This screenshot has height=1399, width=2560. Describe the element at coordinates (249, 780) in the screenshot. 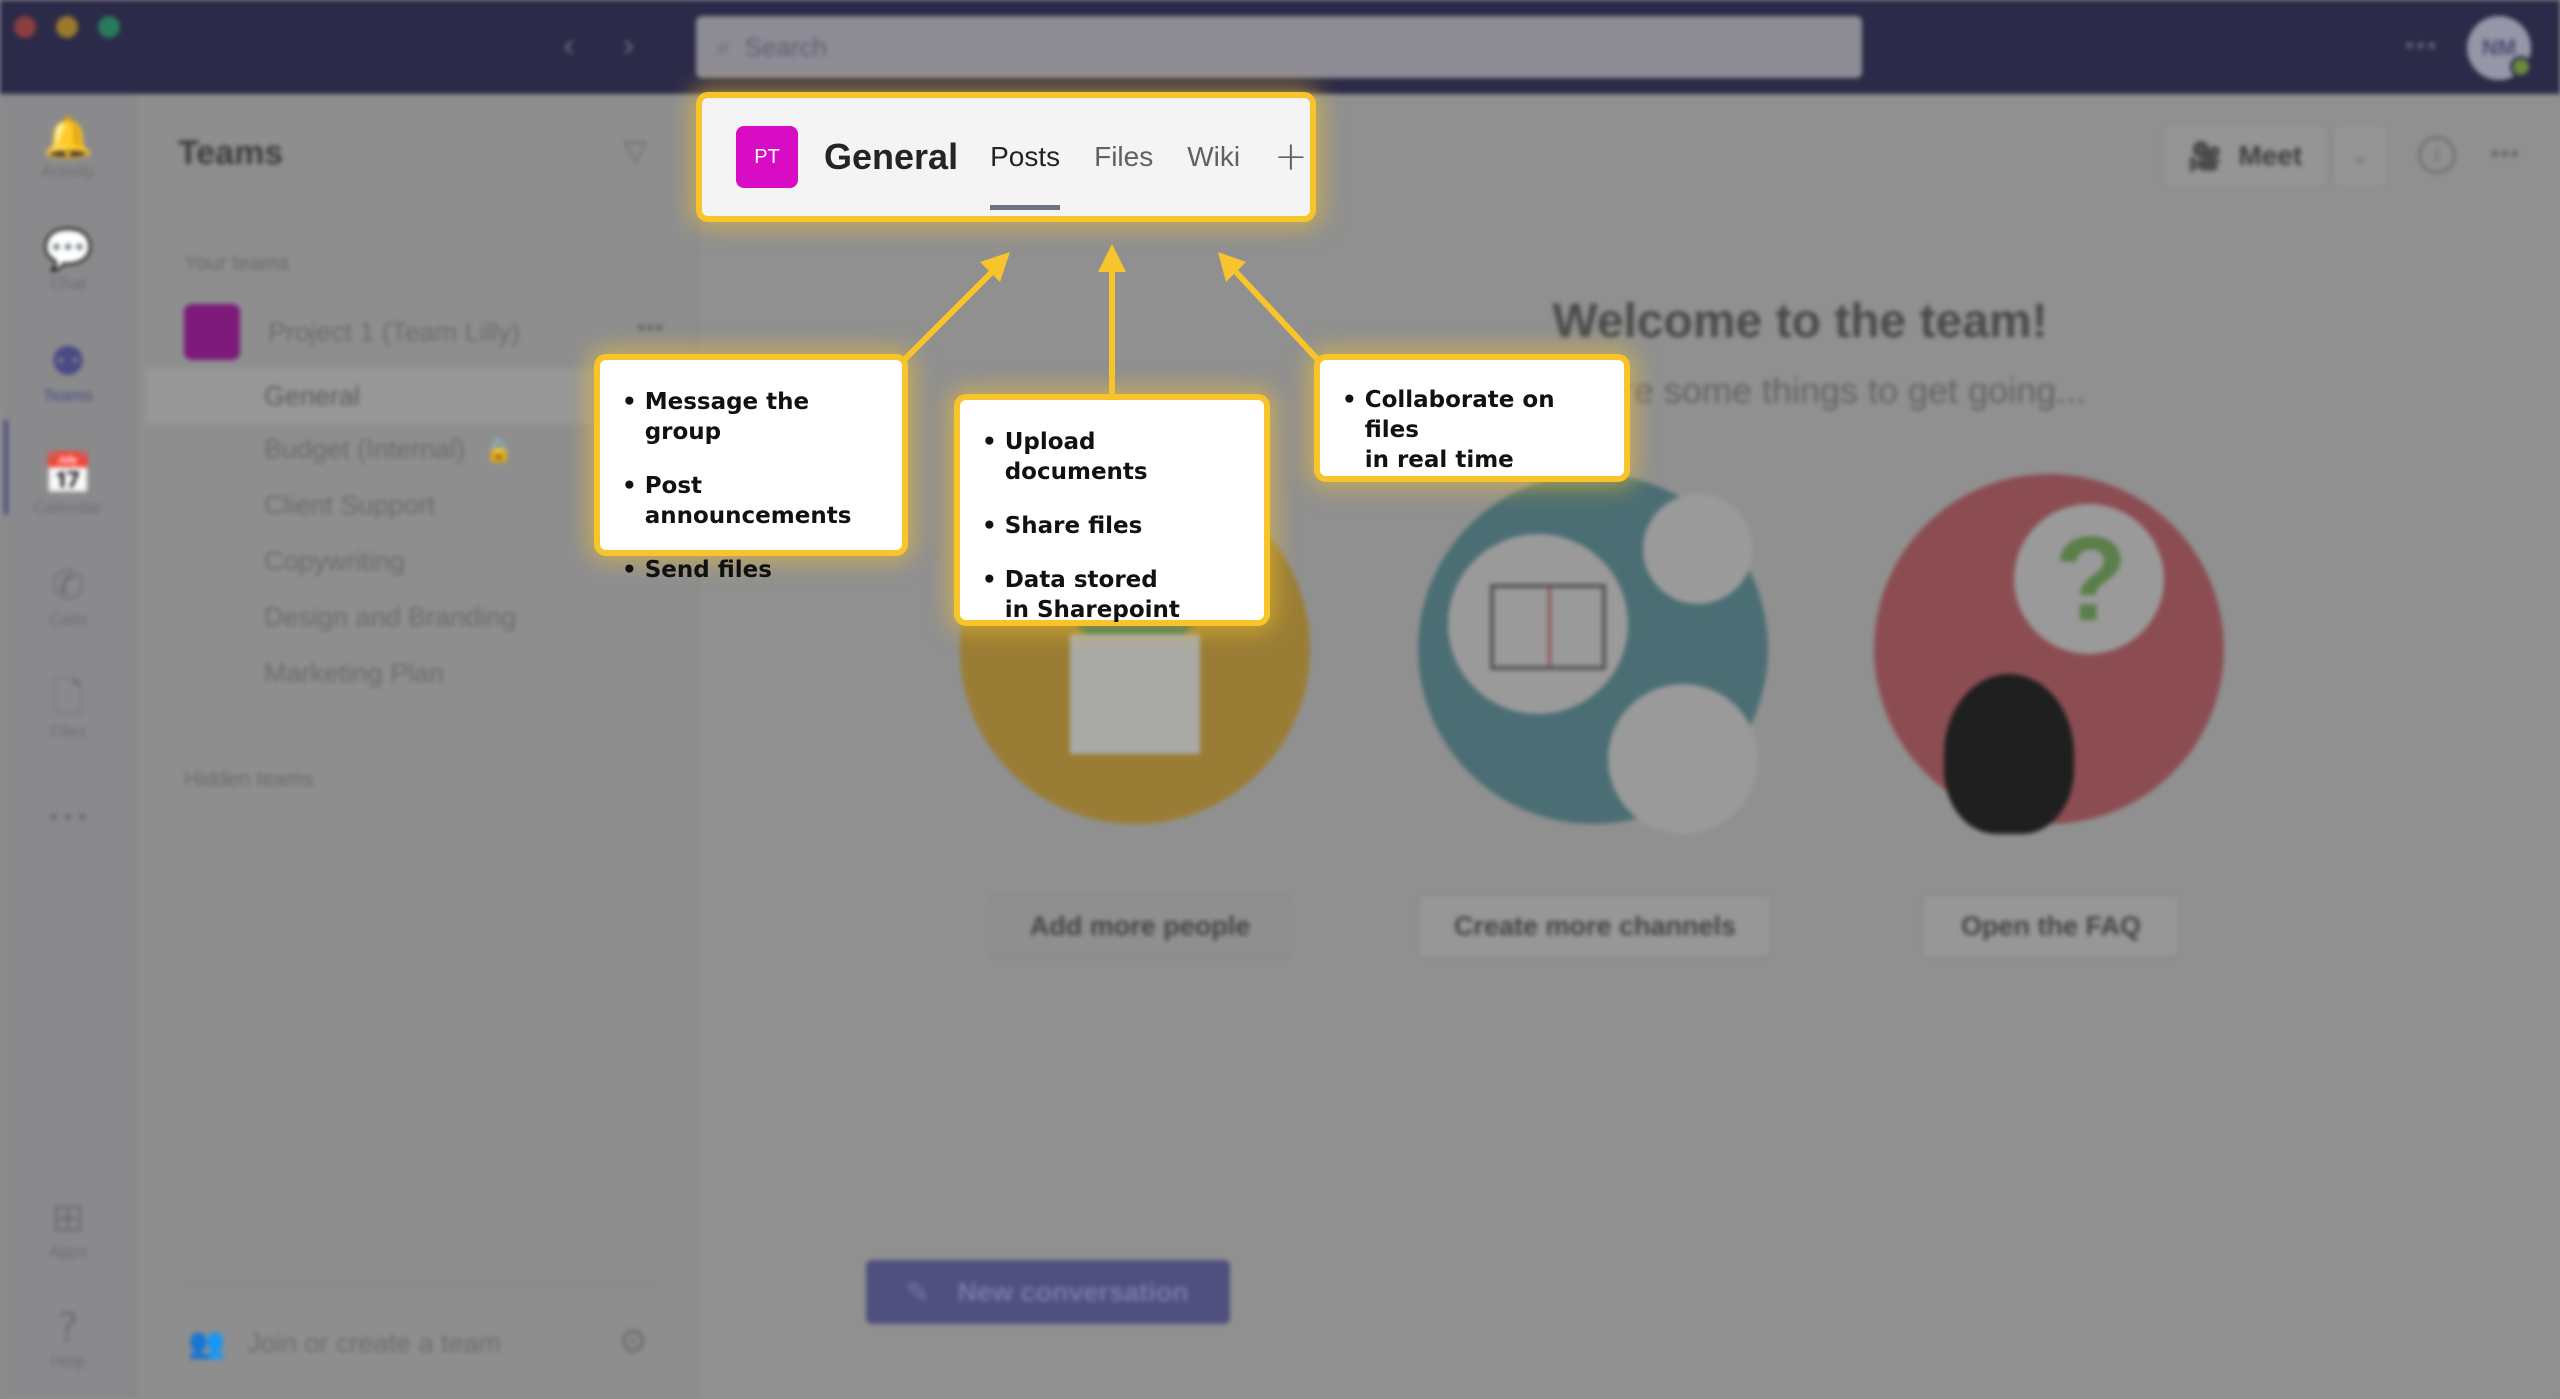

I see `hidden-teams-label: Hidden teams` at that location.